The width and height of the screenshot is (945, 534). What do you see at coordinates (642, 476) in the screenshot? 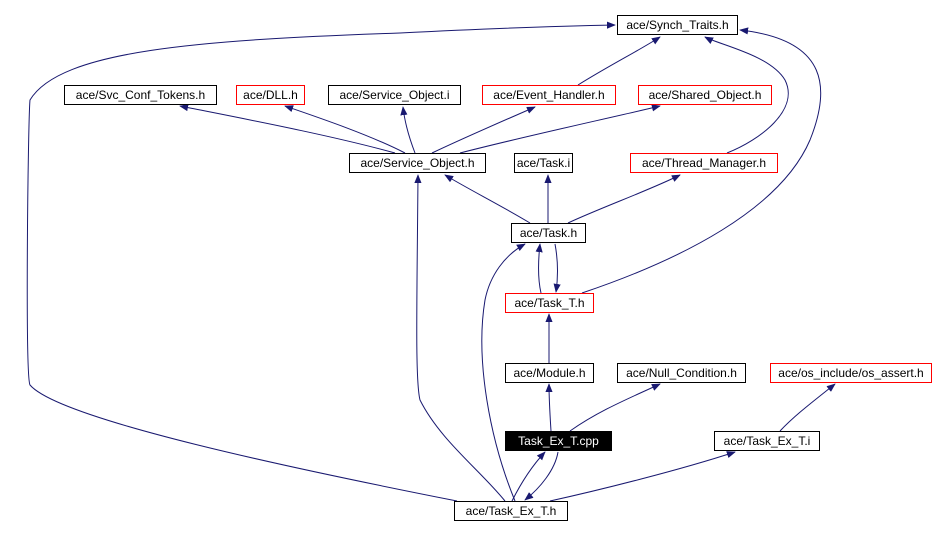
I see `edge-task-ex-t-h-to-task-ex-t-i` at bounding box center [642, 476].